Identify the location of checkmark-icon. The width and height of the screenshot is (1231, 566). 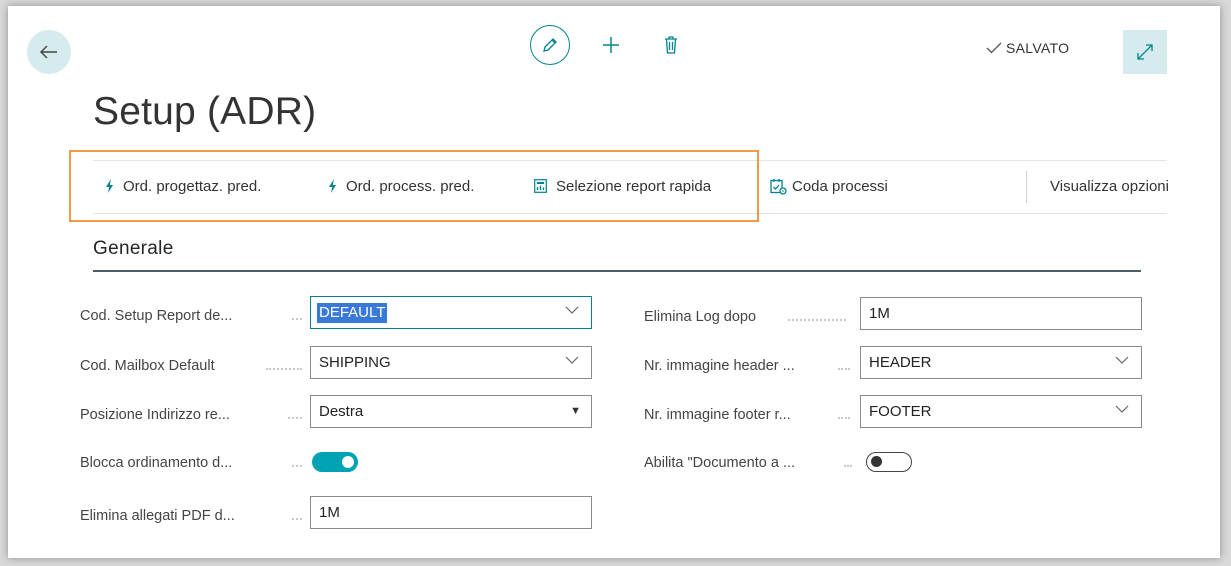
(994, 48).